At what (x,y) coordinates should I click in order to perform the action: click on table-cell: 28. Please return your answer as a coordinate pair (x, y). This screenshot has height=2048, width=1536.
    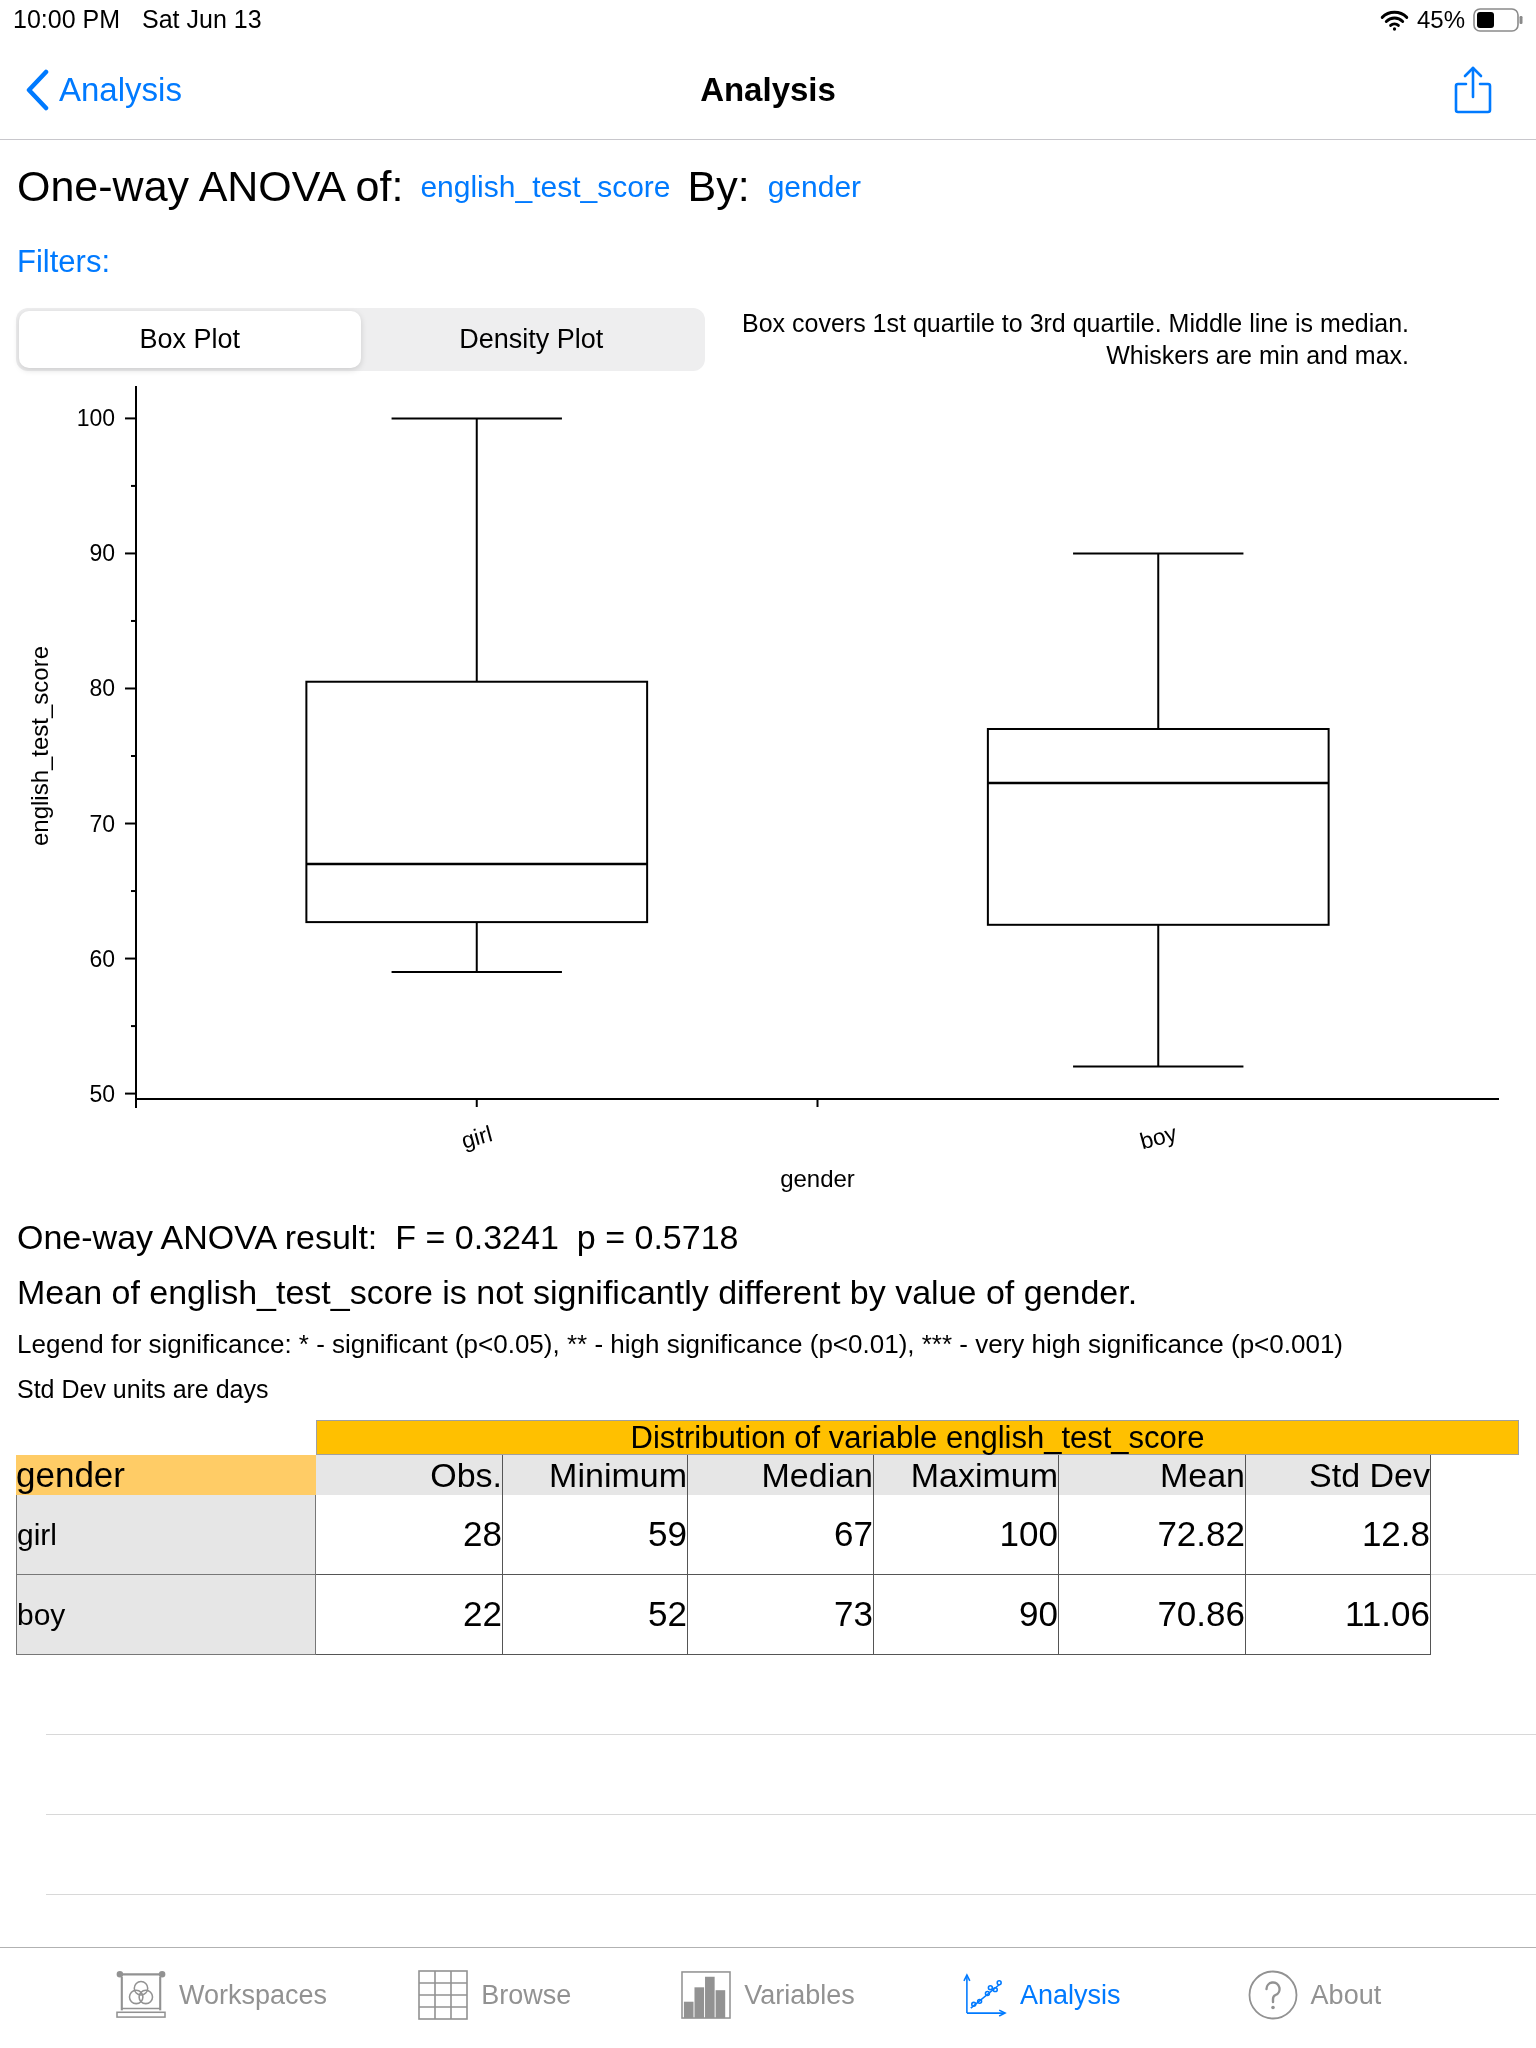
    Looking at the image, I should click on (409, 1535).